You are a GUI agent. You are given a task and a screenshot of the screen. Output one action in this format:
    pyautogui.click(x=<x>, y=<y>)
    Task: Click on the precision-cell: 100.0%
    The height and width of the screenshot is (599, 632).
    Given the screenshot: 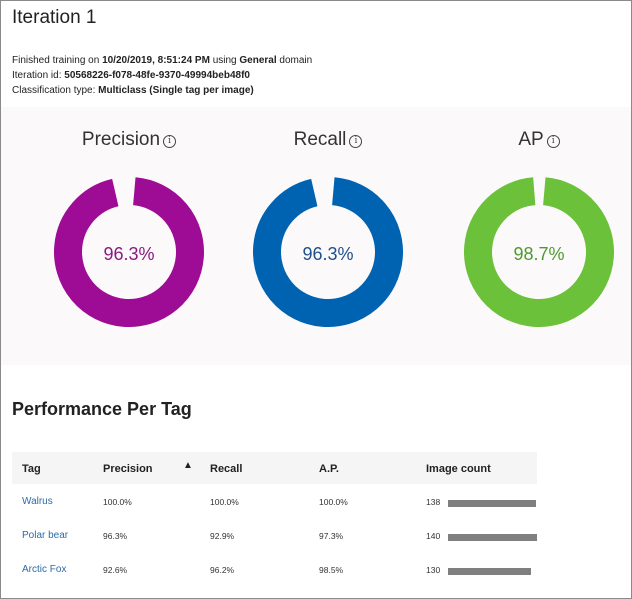 What is the action you would take?
    pyautogui.click(x=117, y=502)
    